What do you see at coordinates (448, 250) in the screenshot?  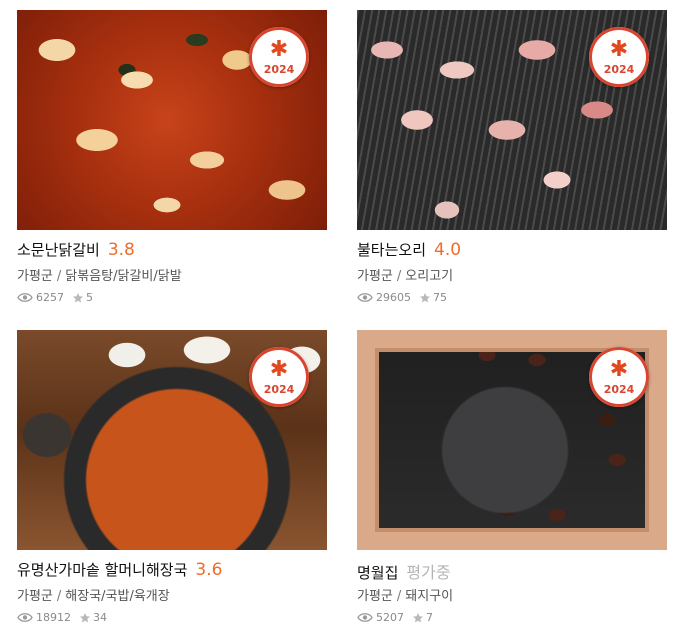 I see `rating-score: 4.0` at bounding box center [448, 250].